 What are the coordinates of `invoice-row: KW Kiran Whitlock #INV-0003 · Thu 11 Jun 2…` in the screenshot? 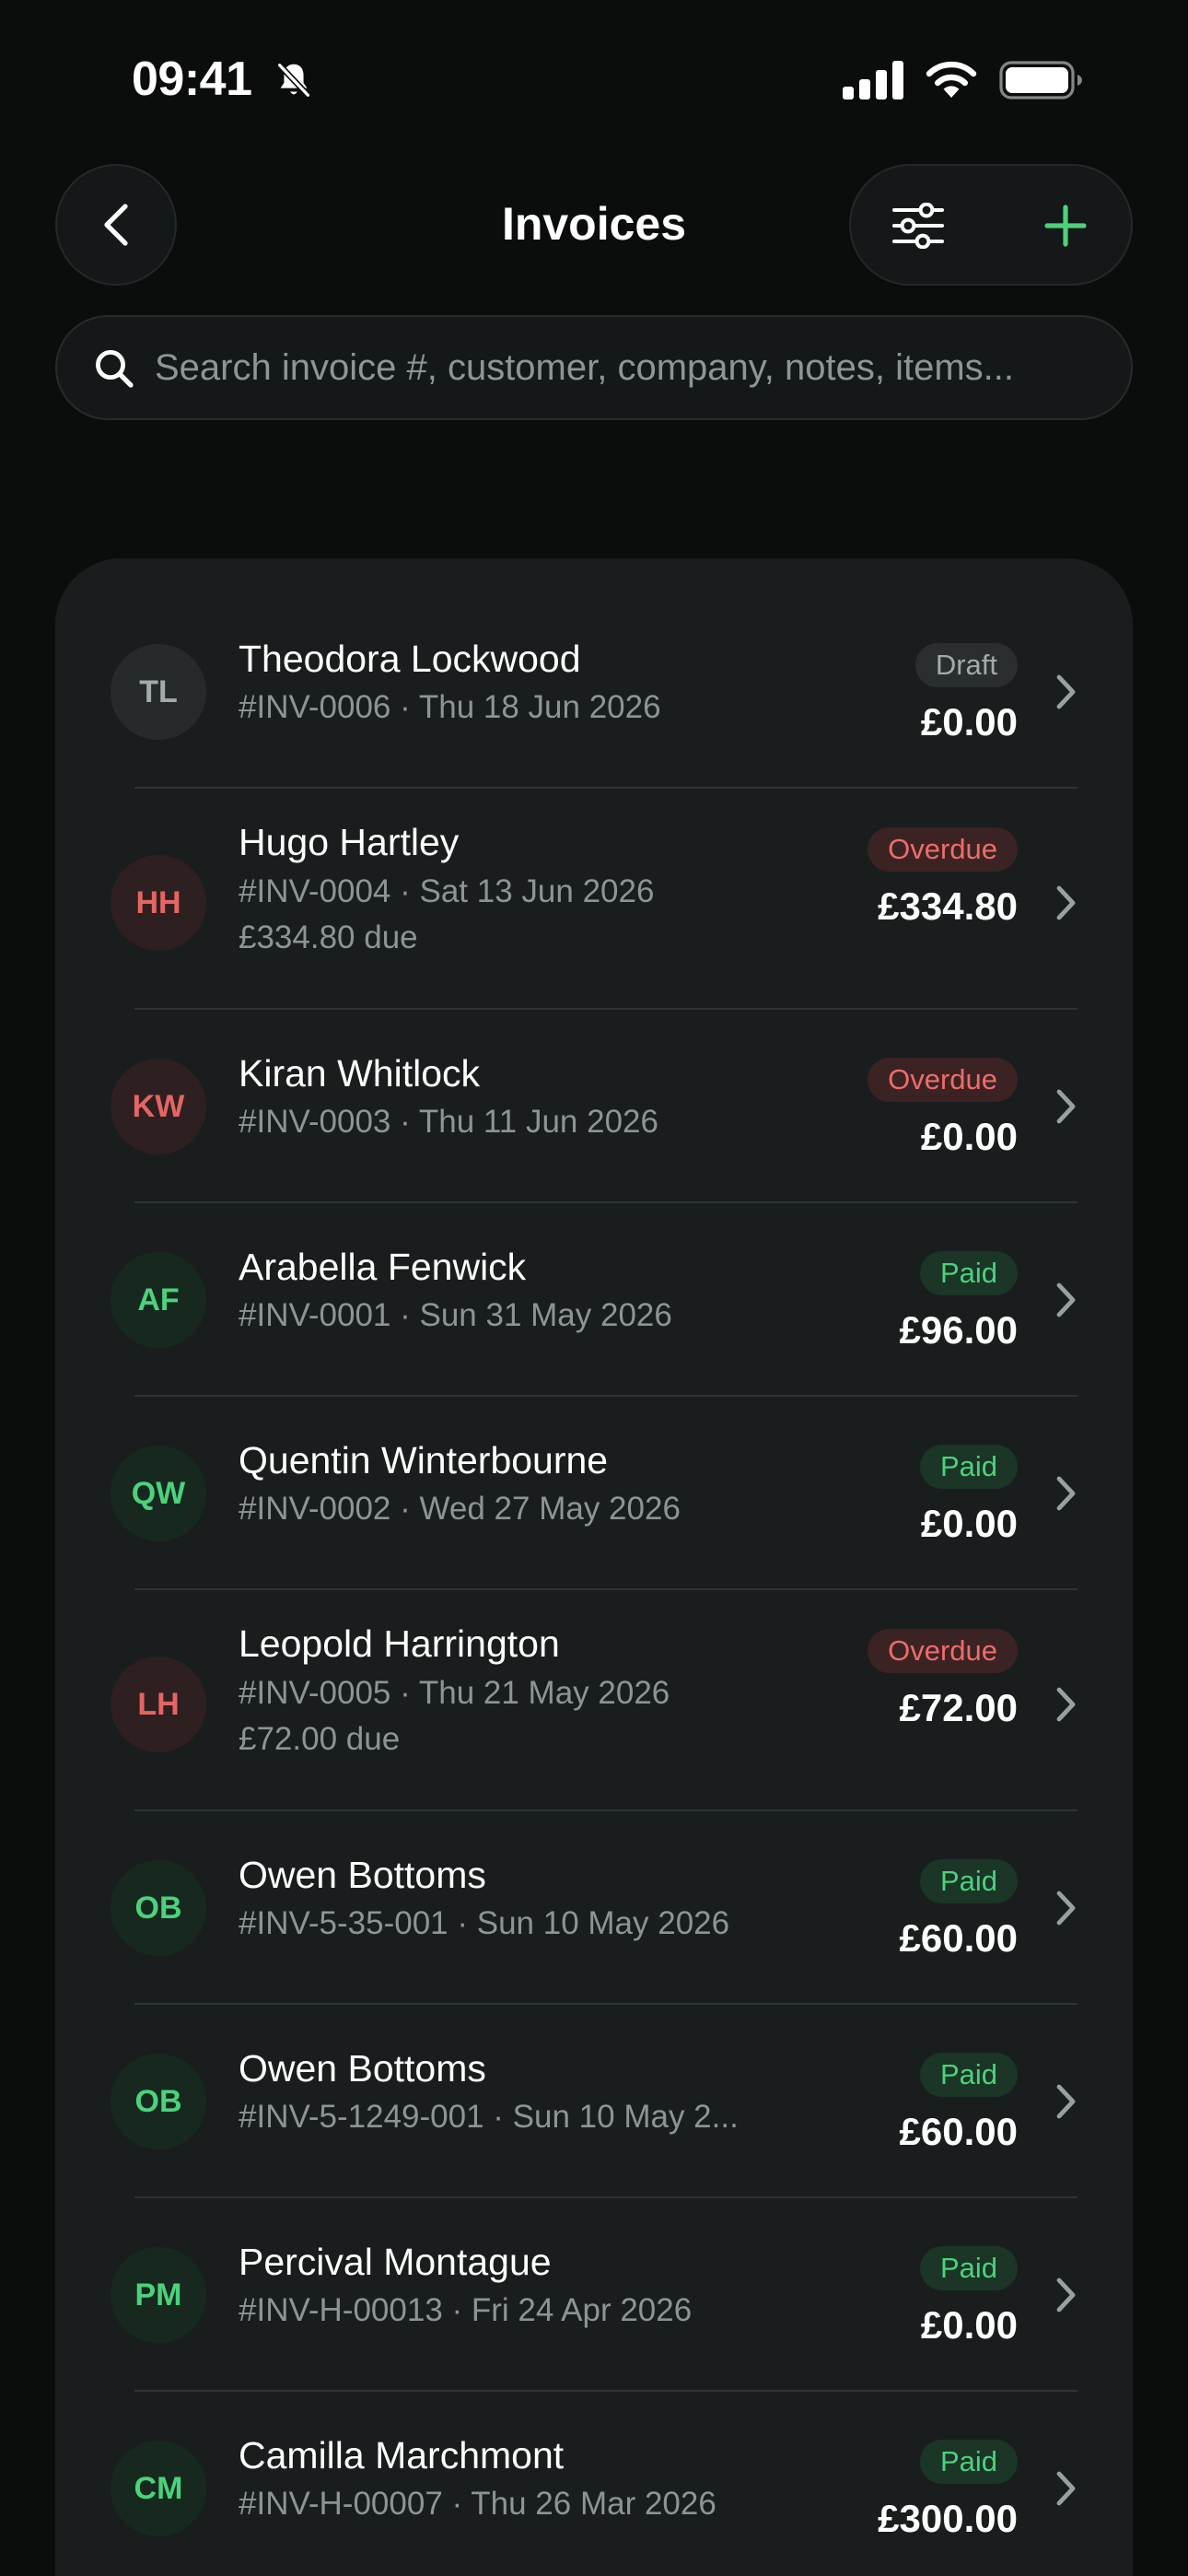 It's located at (594, 1106).